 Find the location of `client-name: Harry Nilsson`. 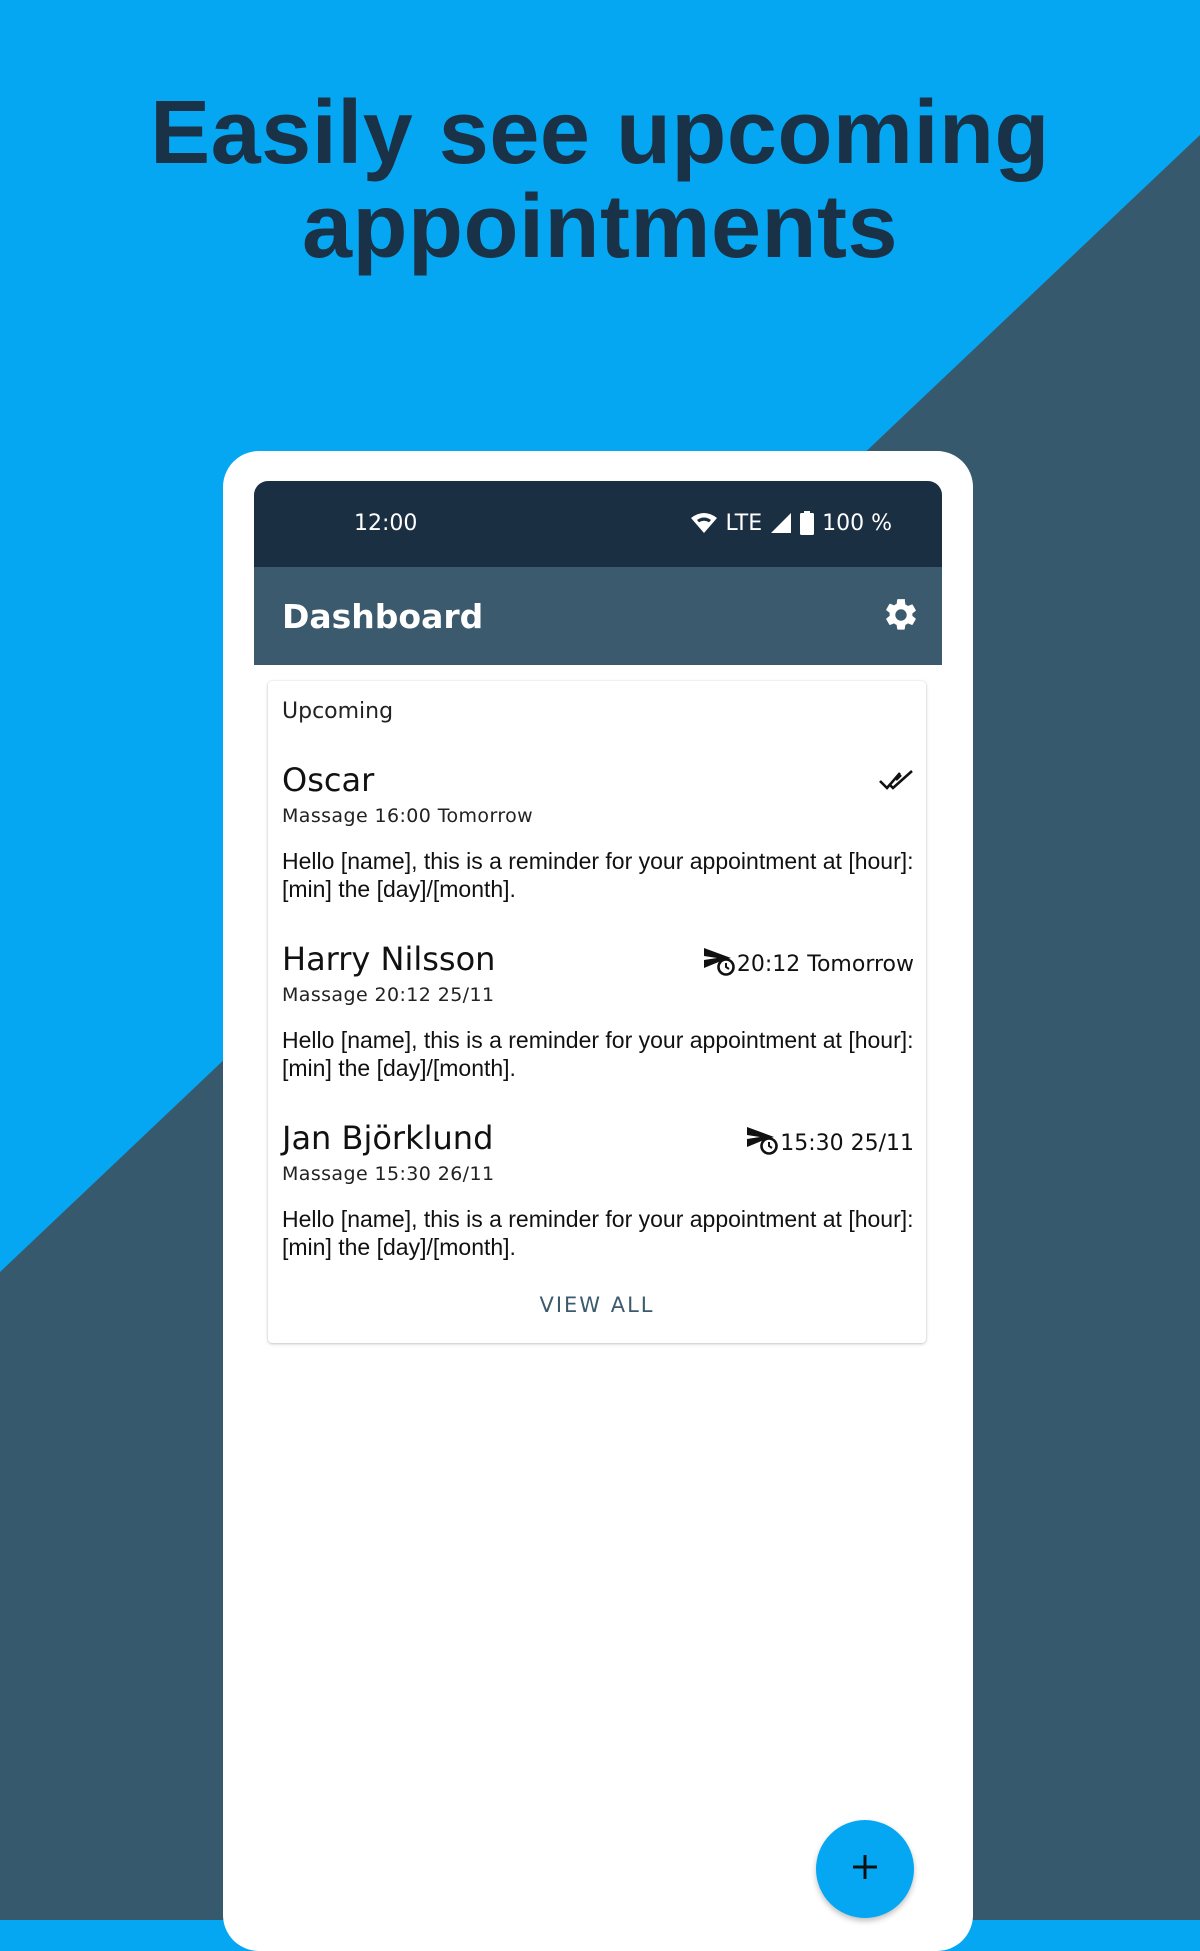

client-name: Harry Nilsson is located at coordinates (389, 959).